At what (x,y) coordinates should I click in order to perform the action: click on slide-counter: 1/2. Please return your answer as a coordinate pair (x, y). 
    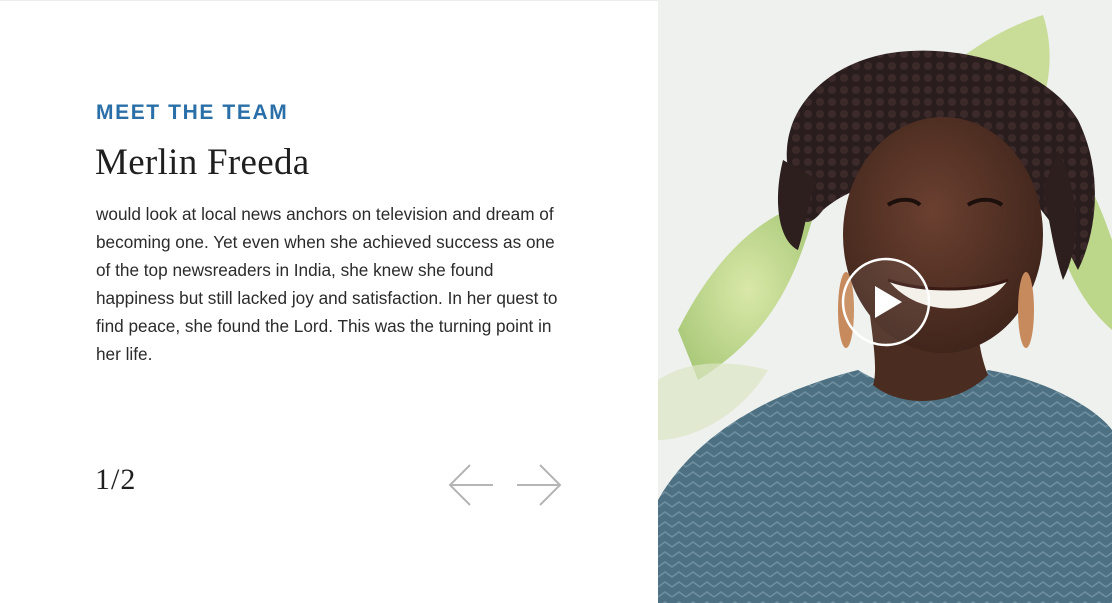
    Looking at the image, I should click on (115, 480).